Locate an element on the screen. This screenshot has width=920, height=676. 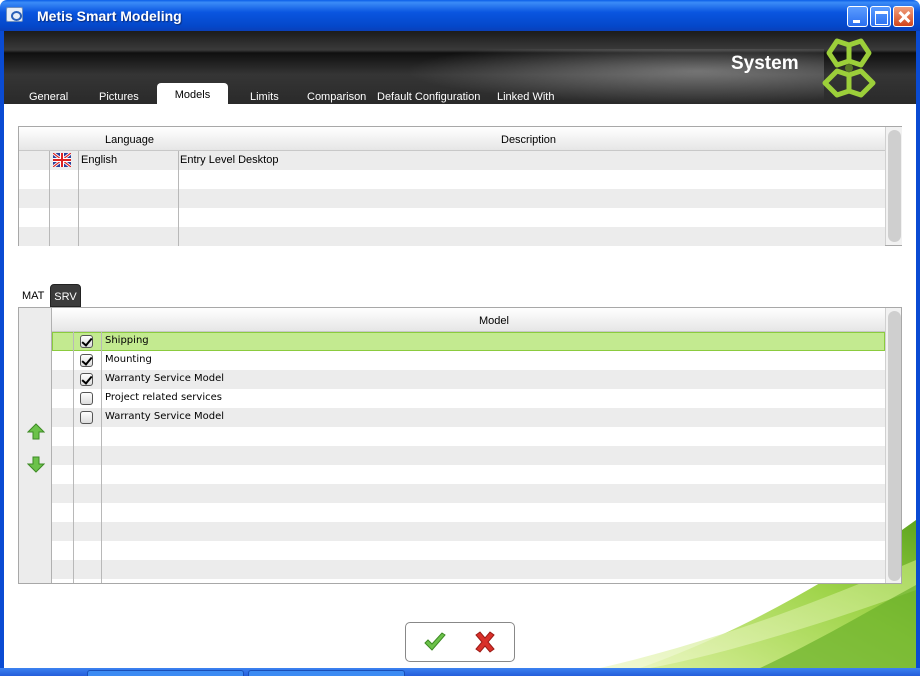
window-frame-left is located at coordinates (2, 349).